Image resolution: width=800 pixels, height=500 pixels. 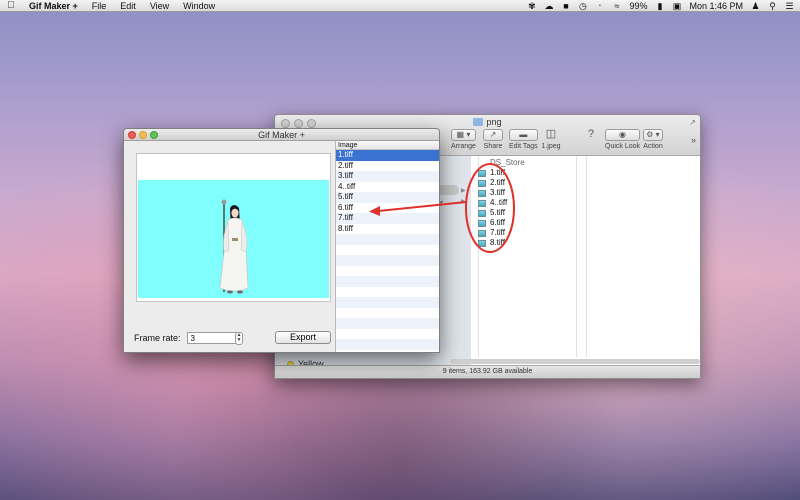 What do you see at coordinates (501, 183) in the screenshot?
I see `list-item: 2.tiff` at bounding box center [501, 183].